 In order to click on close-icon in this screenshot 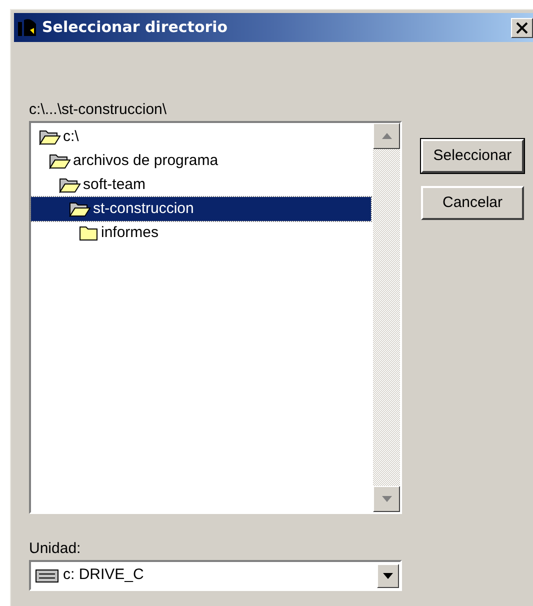, I will do `click(522, 28)`.